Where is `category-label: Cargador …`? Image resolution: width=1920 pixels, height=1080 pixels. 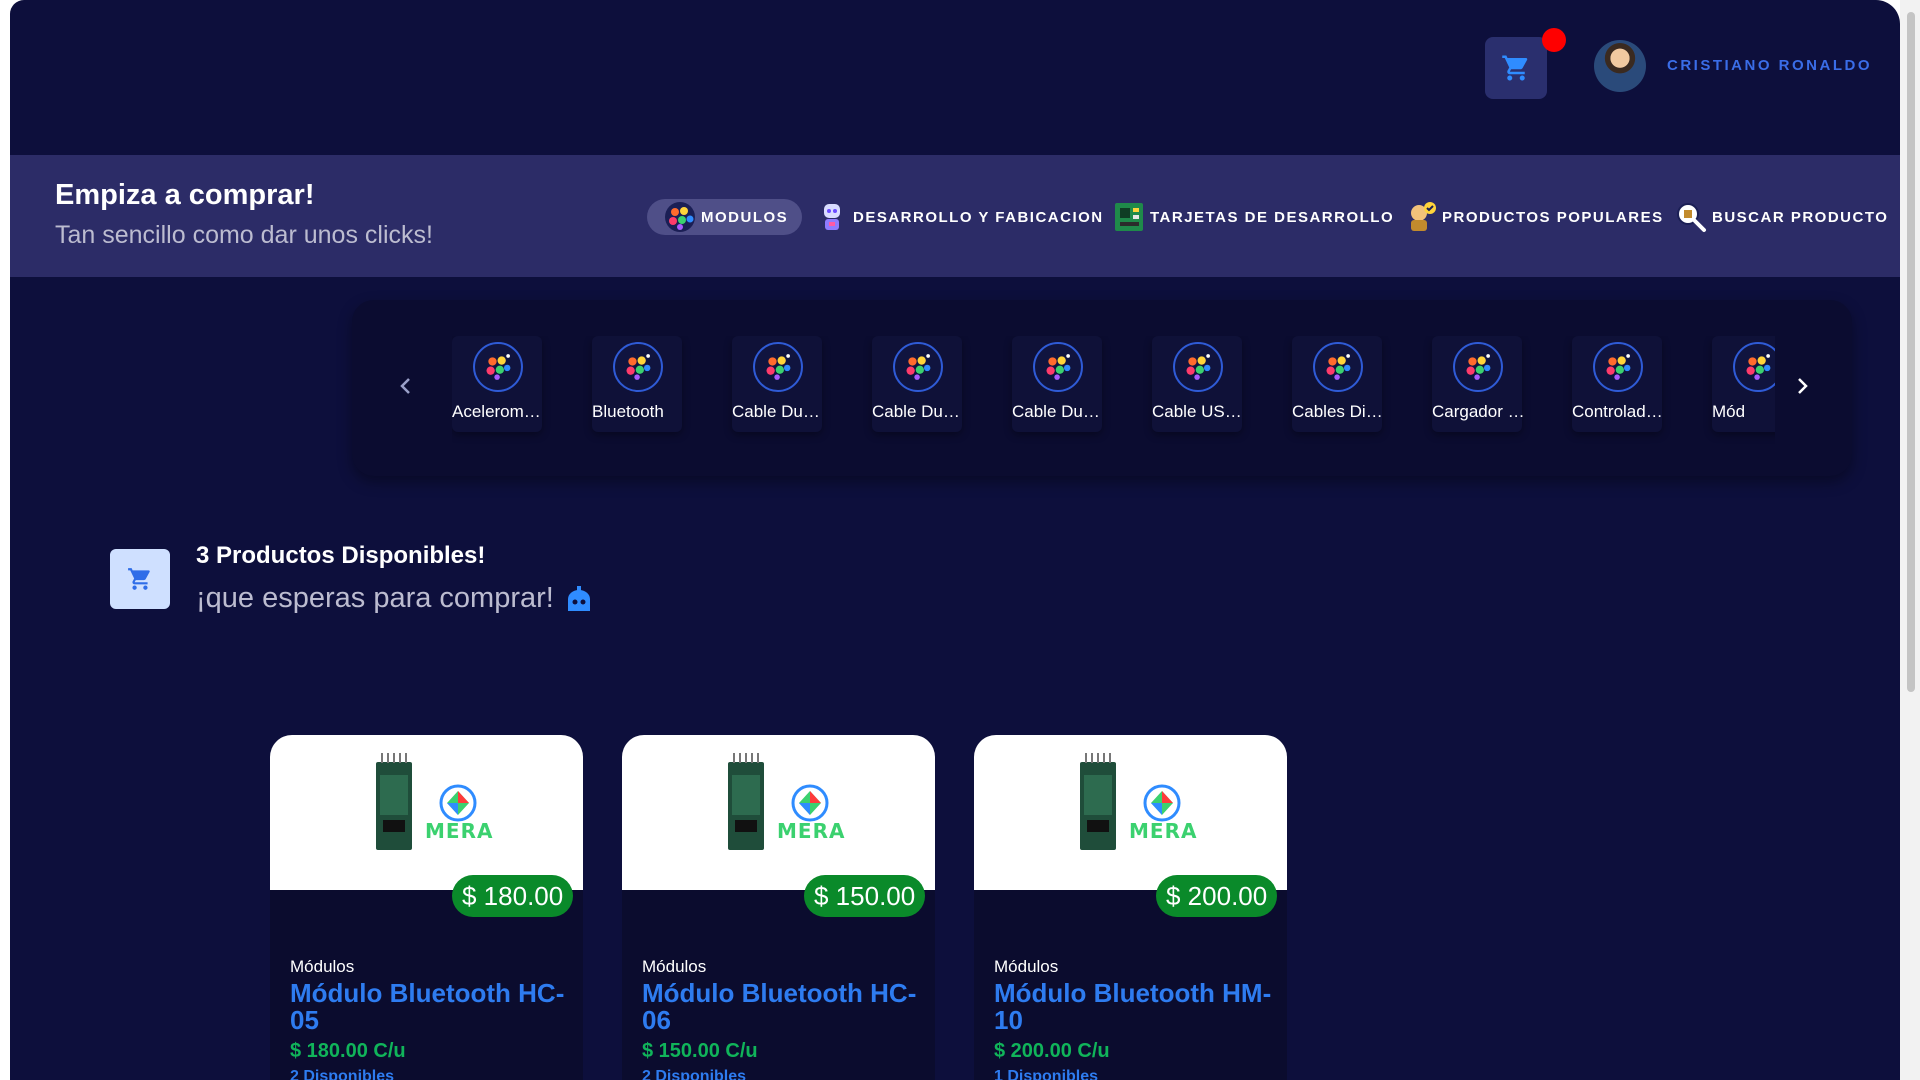 category-label: Cargador … is located at coordinates (1478, 411).